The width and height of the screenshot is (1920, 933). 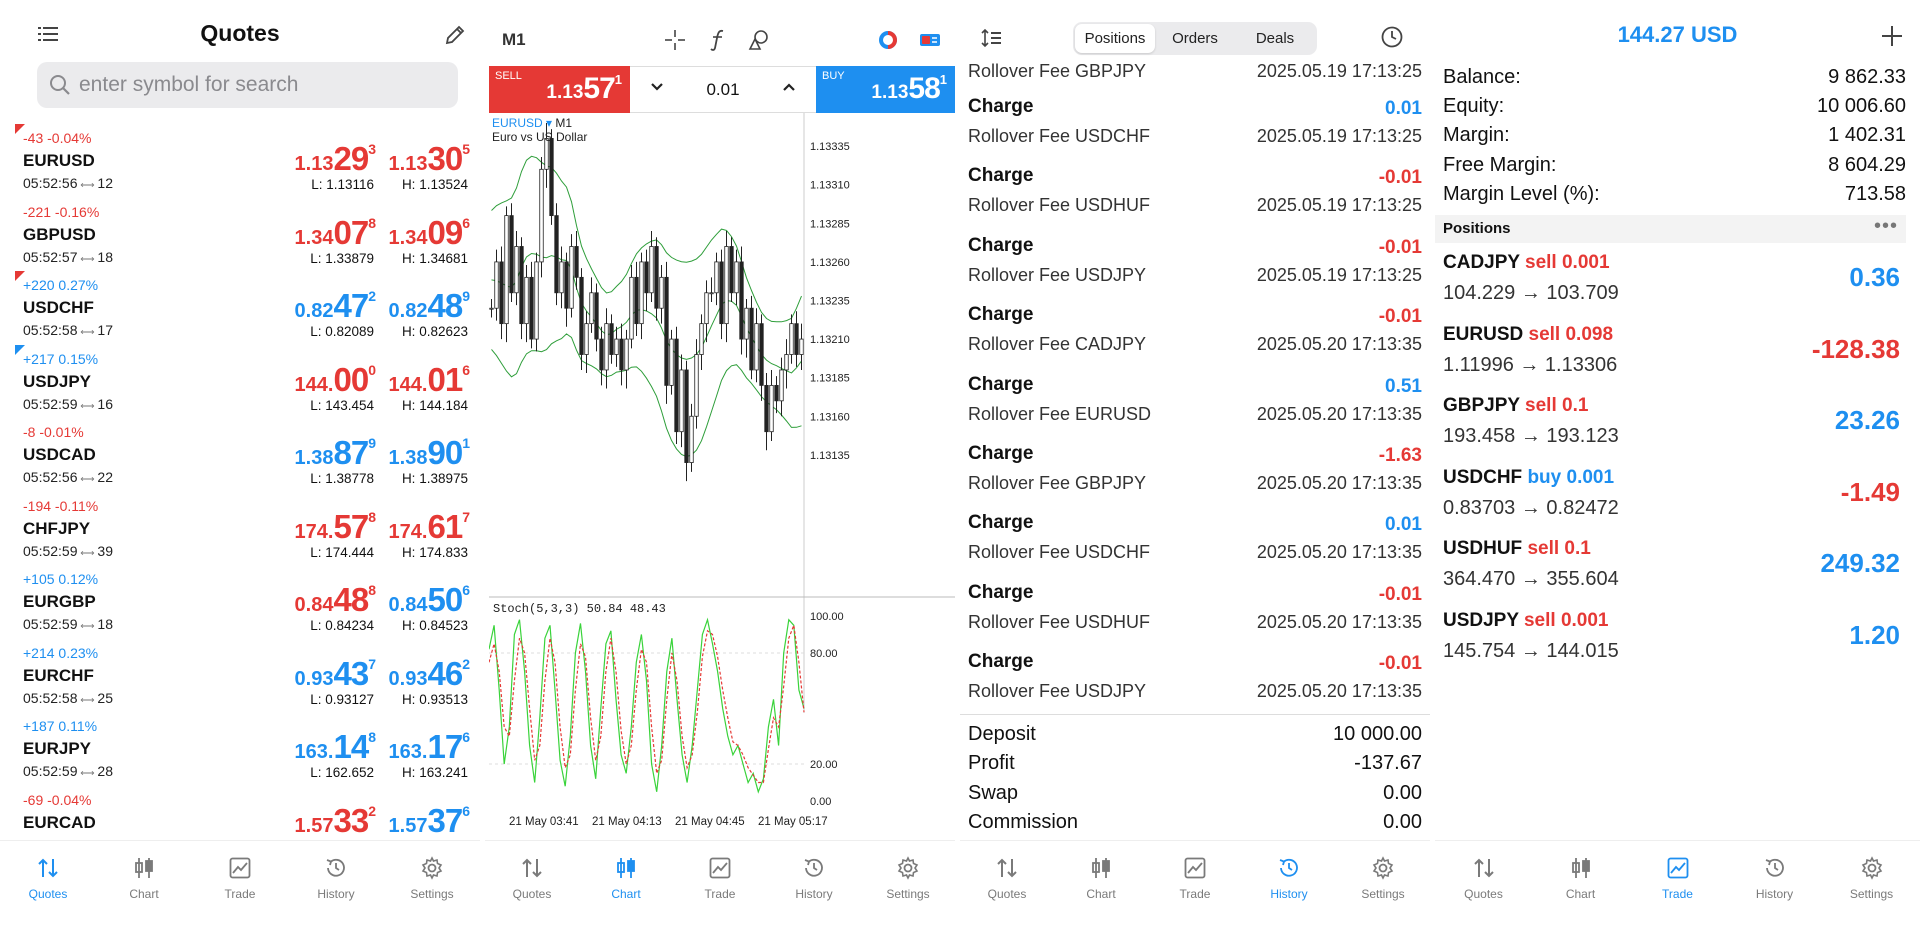 I want to click on tab-label: Quotes, so click(x=532, y=894).